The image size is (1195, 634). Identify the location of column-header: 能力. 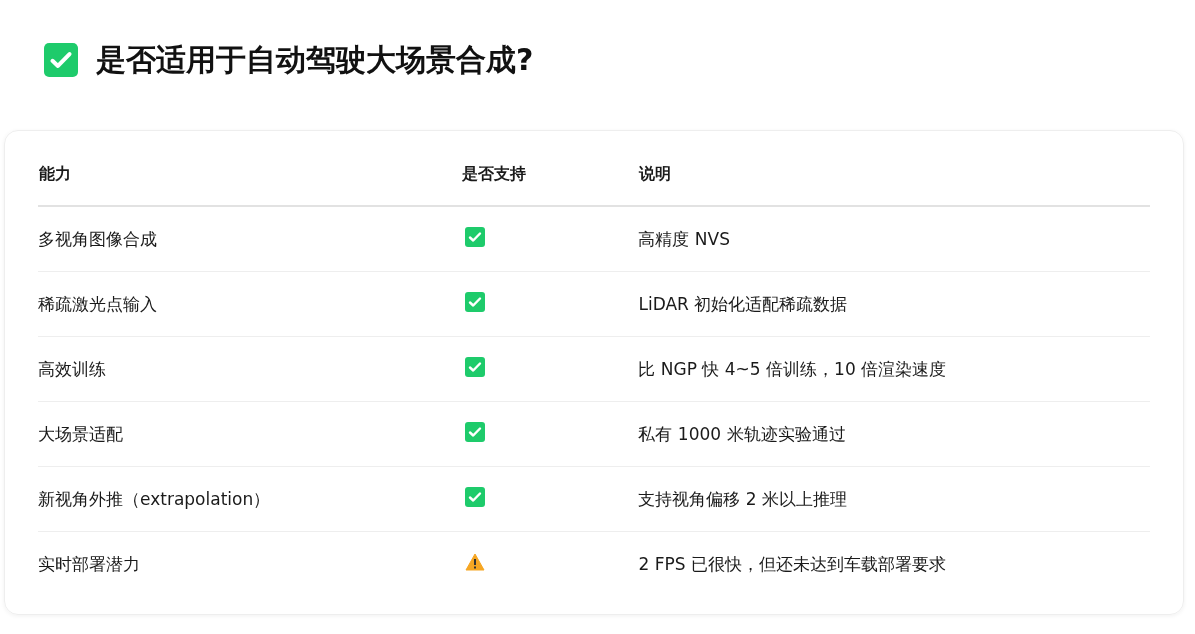
(249, 174).